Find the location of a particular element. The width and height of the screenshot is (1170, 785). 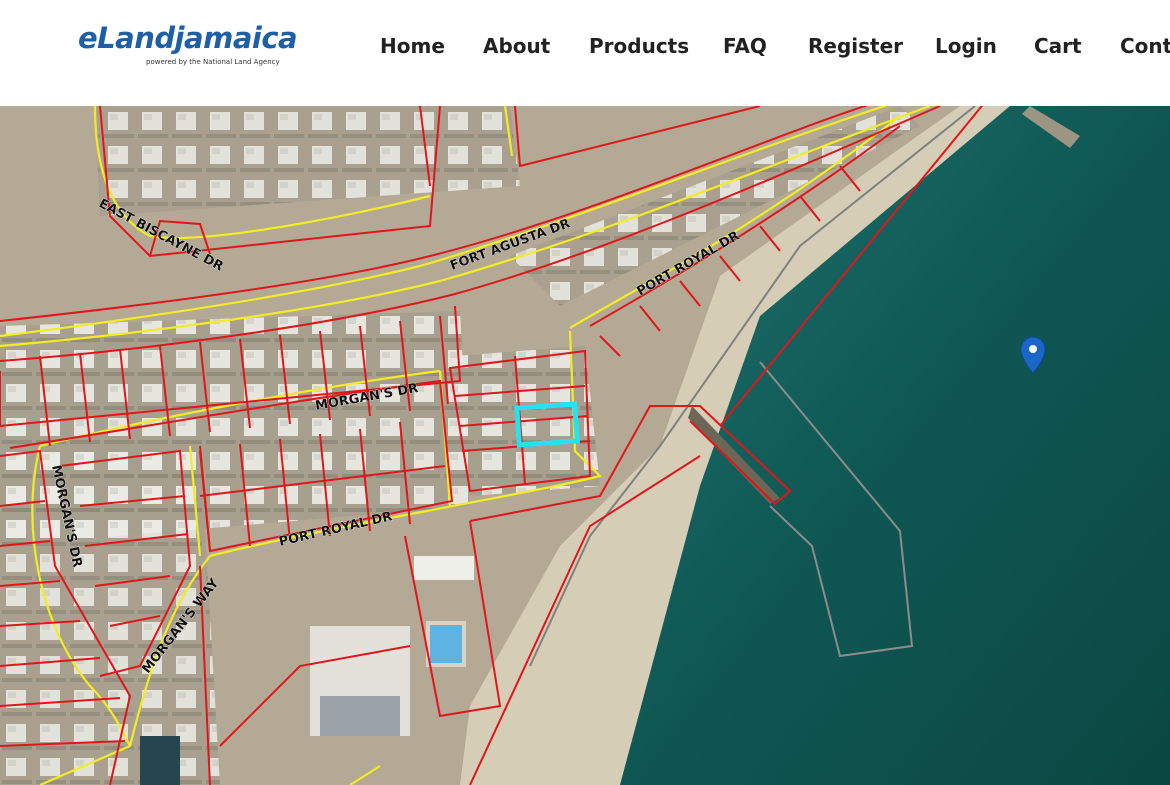

tennis-court is located at coordinates (160, 760).